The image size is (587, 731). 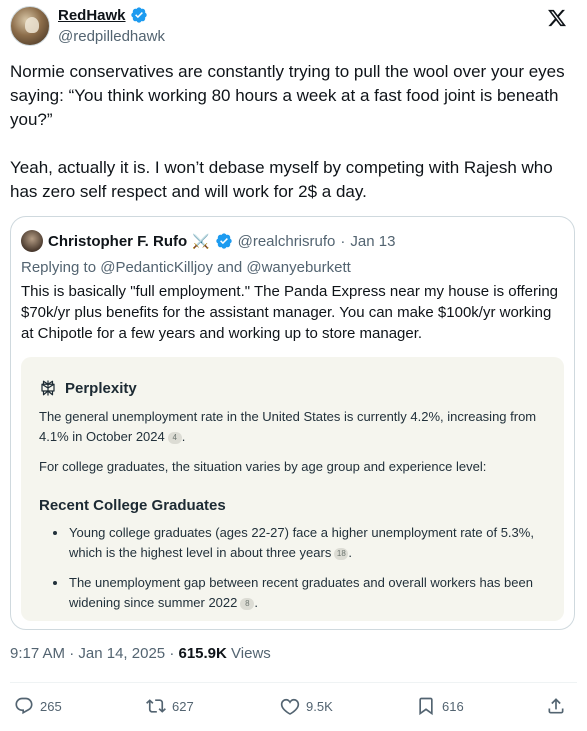 What do you see at coordinates (201, 240) in the screenshot?
I see `crossed-swords-icon: ⚔️` at bounding box center [201, 240].